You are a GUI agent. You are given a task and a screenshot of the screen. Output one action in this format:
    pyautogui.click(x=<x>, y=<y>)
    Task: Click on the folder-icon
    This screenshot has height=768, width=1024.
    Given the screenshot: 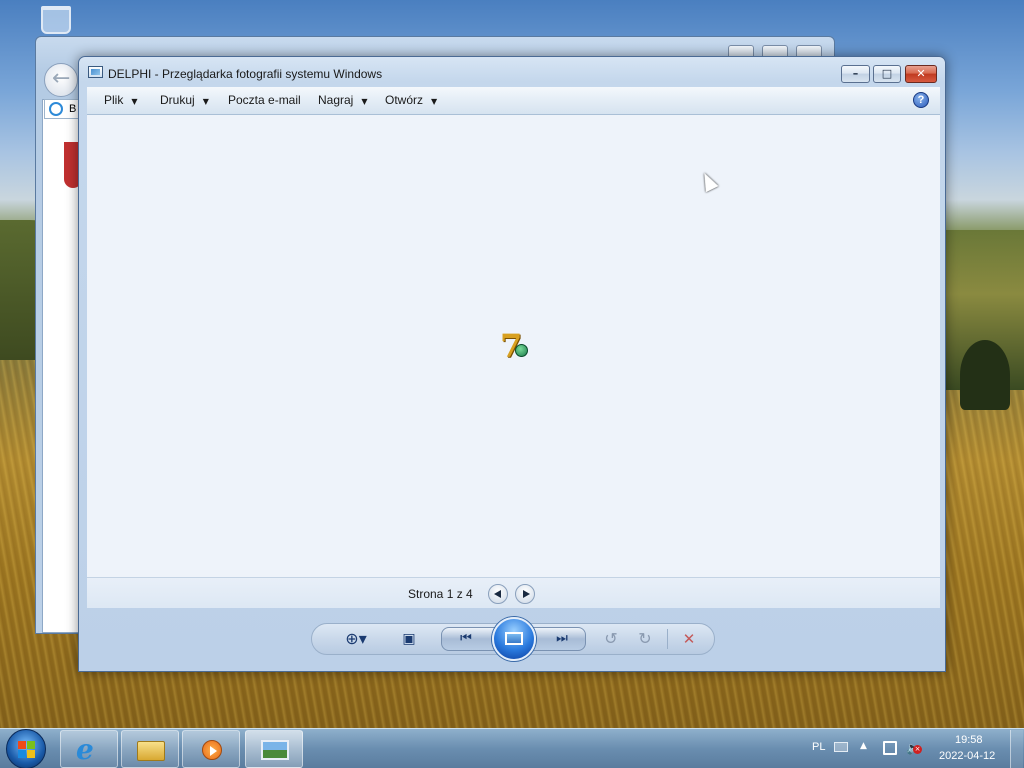 What is the action you would take?
    pyautogui.click(x=151, y=751)
    